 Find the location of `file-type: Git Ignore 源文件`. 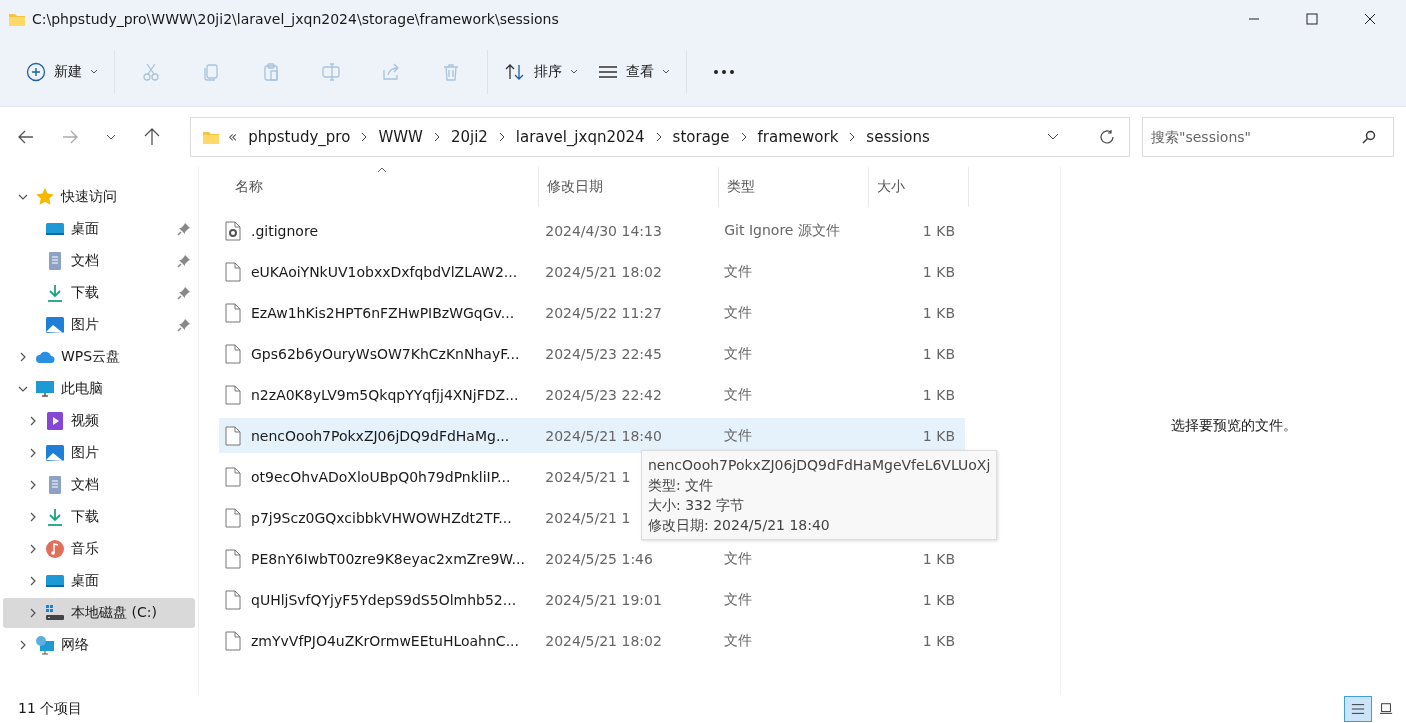

file-type: Git Ignore 源文件 is located at coordinates (782, 230).